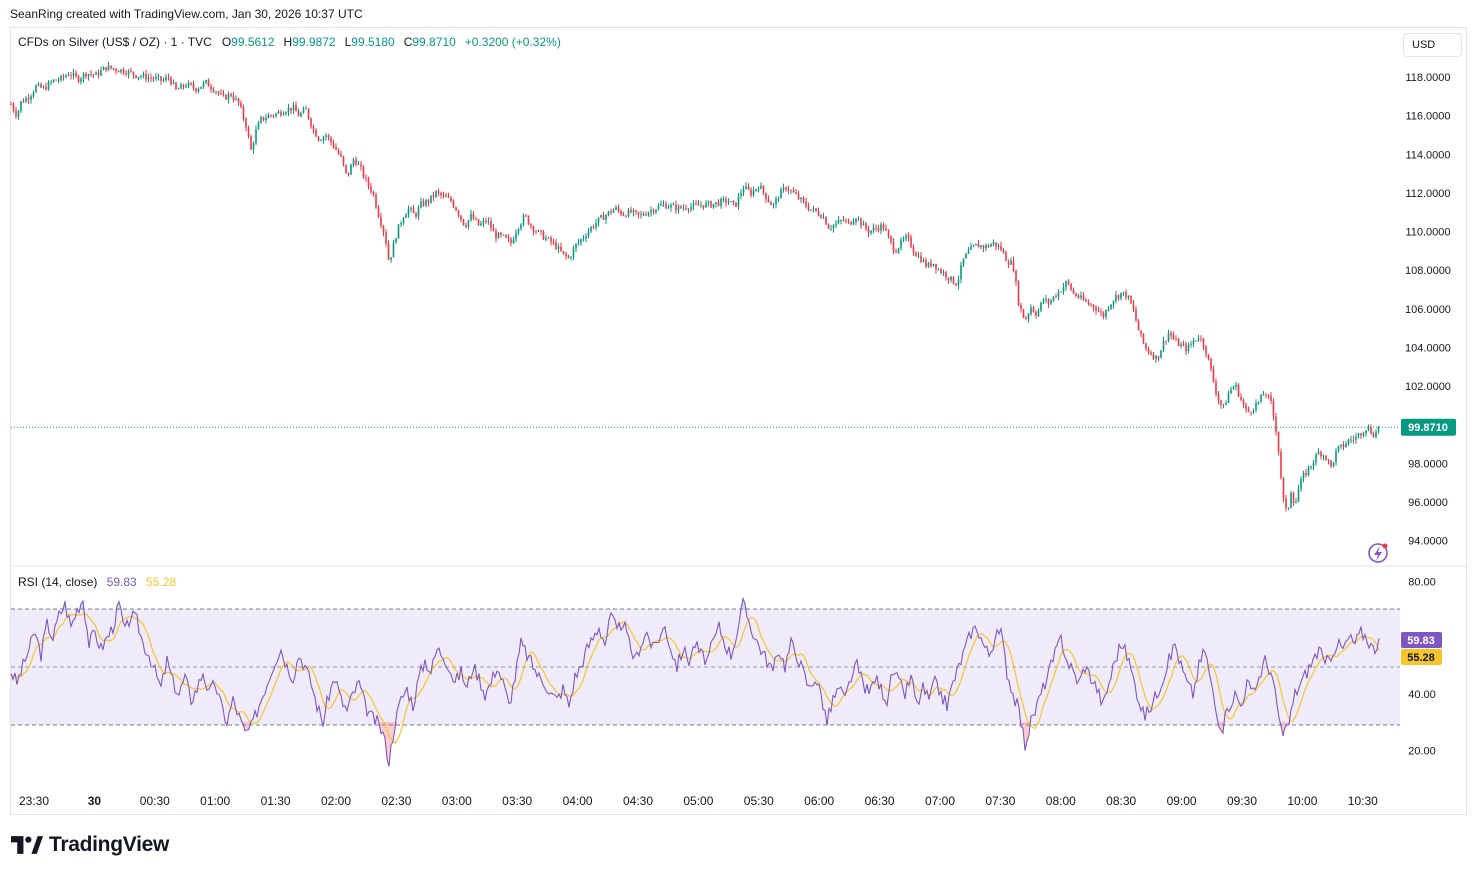 The height and width of the screenshot is (875, 1477). What do you see at coordinates (1428, 348) in the screenshot?
I see `price-tick-label: 104.0000` at bounding box center [1428, 348].